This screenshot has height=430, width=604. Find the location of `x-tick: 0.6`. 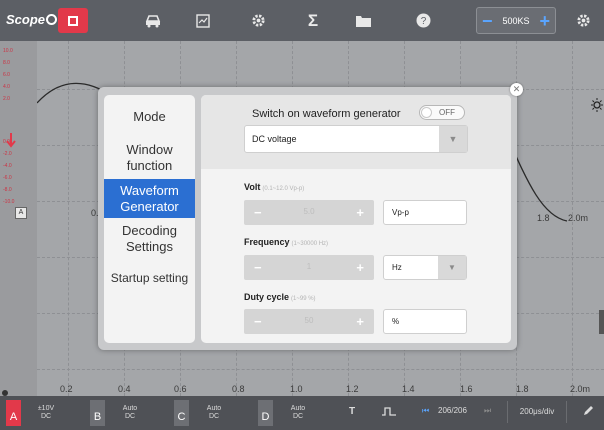

x-tick: 0.6 is located at coordinates (180, 389).